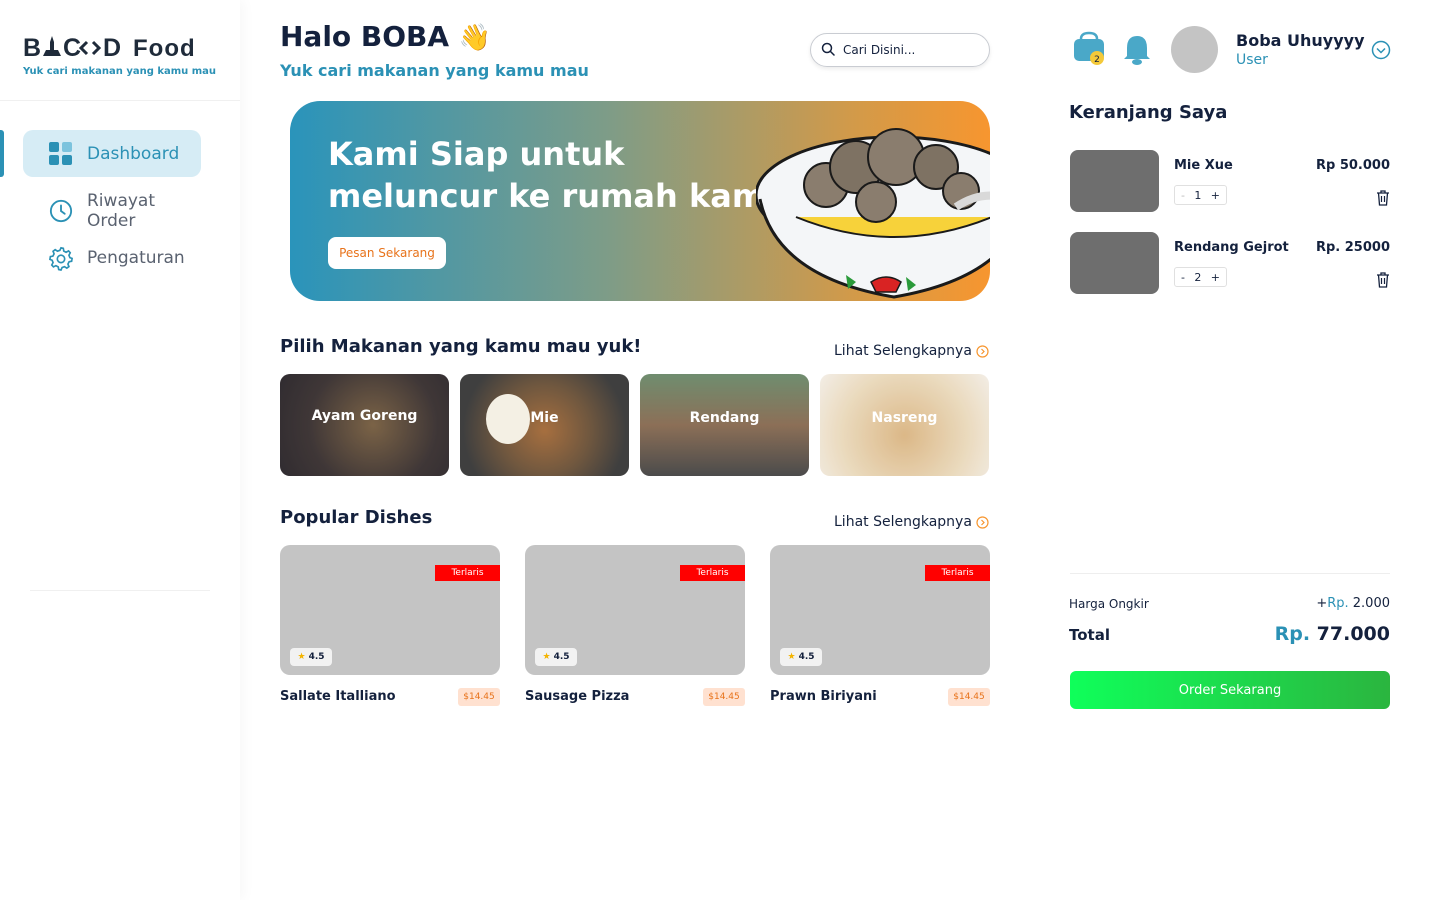  Describe the element at coordinates (386, 36) in the screenshot. I see `page-greeting: Halo BOBA 👋` at that location.